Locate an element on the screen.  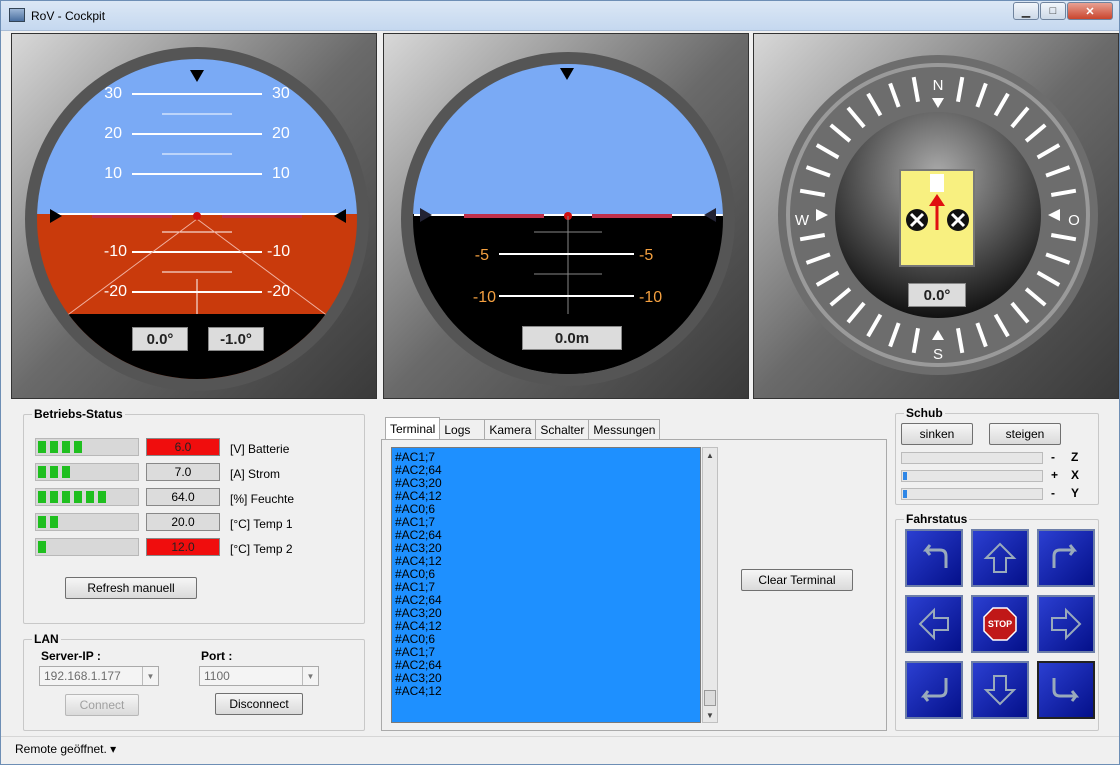
status-value: 20.0 is located at coordinates (183, 522).